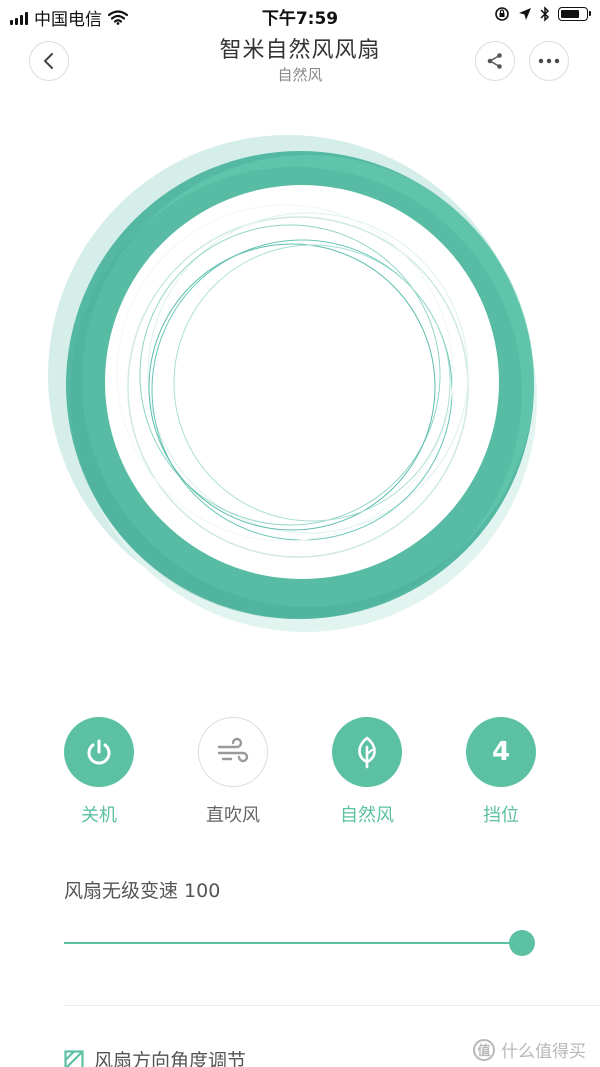 Image resolution: width=600 pixels, height=1067 pixels. Describe the element at coordinates (545, 14) in the screenshot. I see `bluetooth-icon` at that location.